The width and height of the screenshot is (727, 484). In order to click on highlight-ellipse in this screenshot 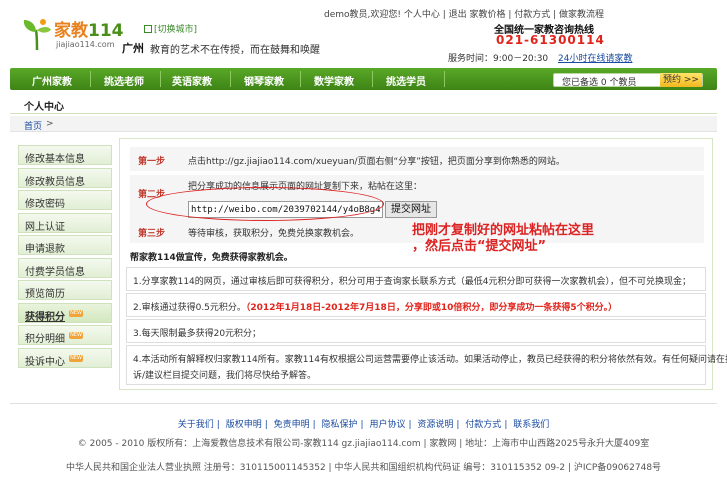, I will do `click(265, 204)`.